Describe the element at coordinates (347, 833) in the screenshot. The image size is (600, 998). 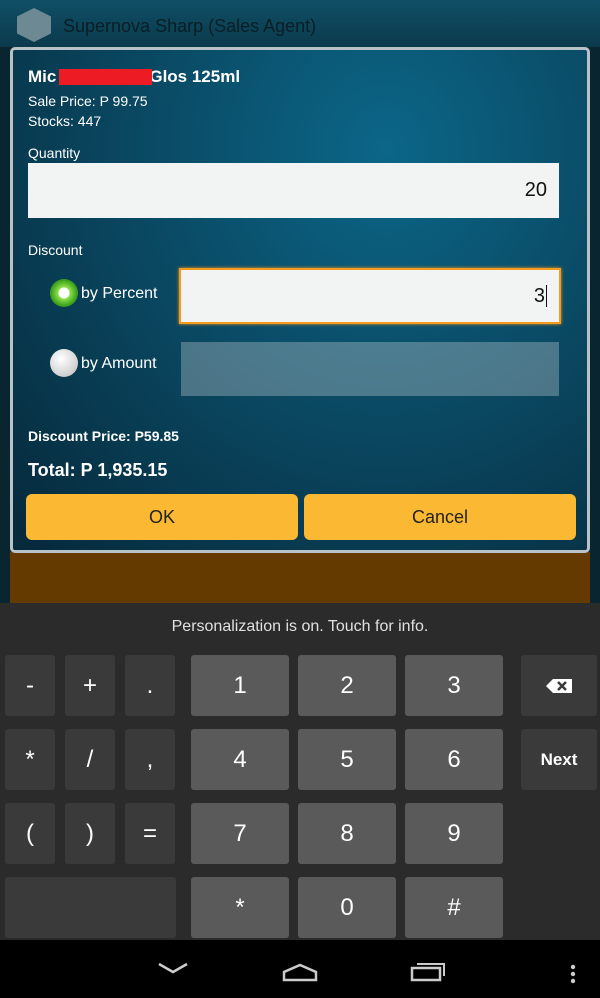
I see `number-key: 8` at that location.